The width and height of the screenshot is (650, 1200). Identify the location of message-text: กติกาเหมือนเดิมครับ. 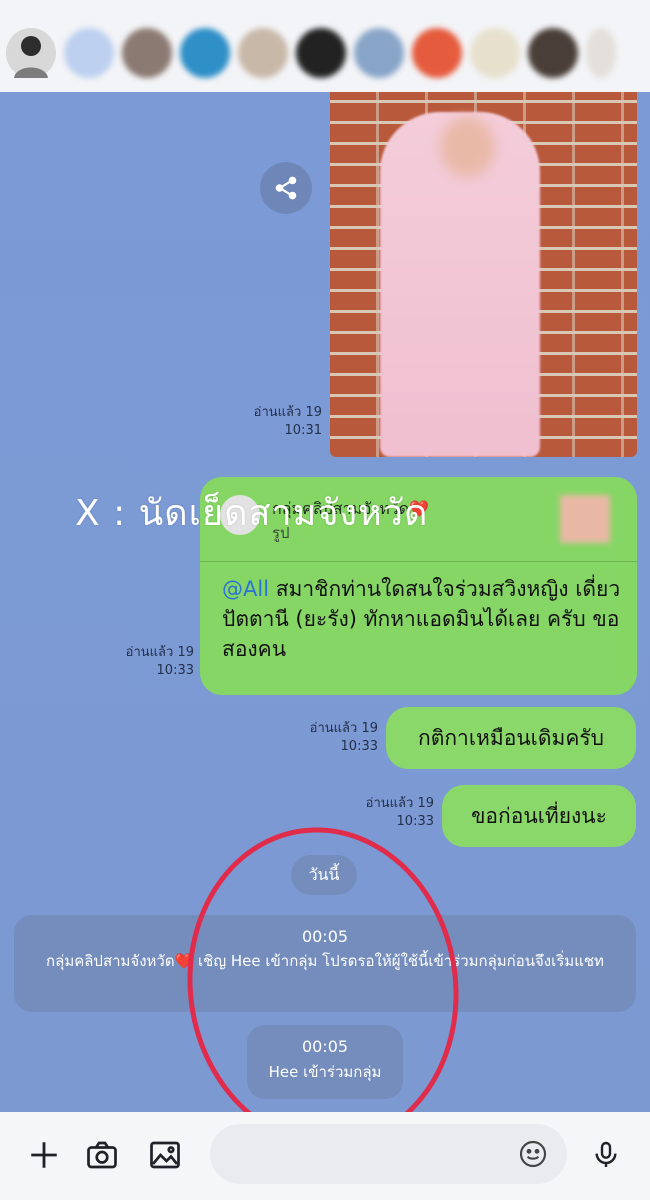
(510, 737).